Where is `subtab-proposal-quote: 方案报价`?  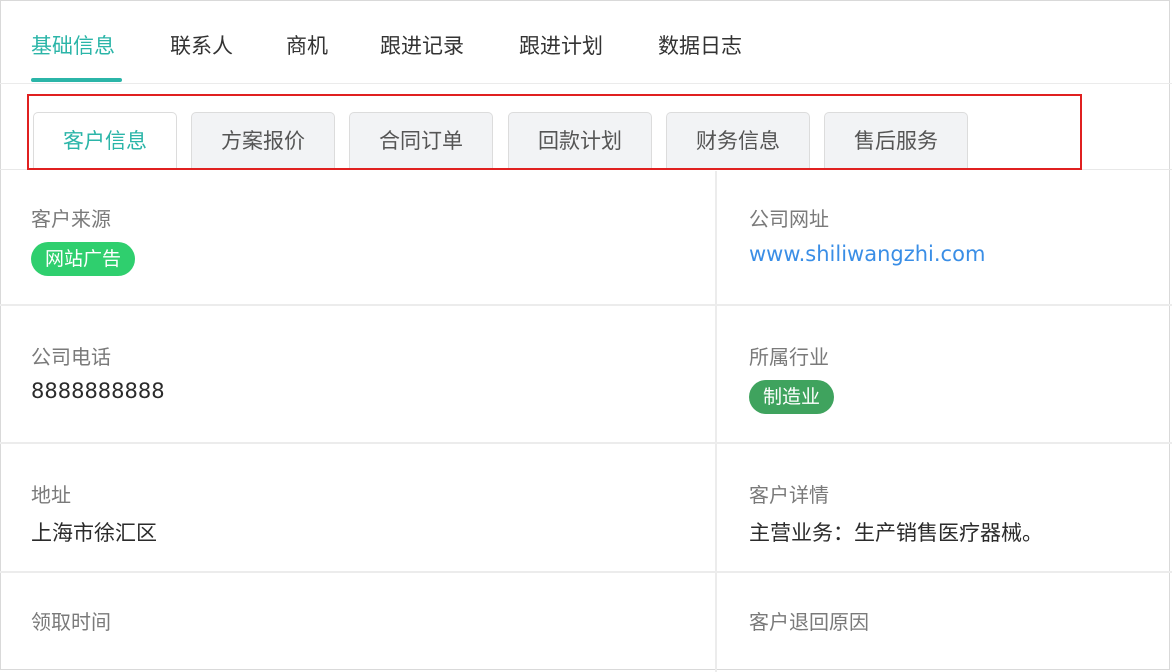 subtab-proposal-quote: 方案报价 is located at coordinates (263, 140).